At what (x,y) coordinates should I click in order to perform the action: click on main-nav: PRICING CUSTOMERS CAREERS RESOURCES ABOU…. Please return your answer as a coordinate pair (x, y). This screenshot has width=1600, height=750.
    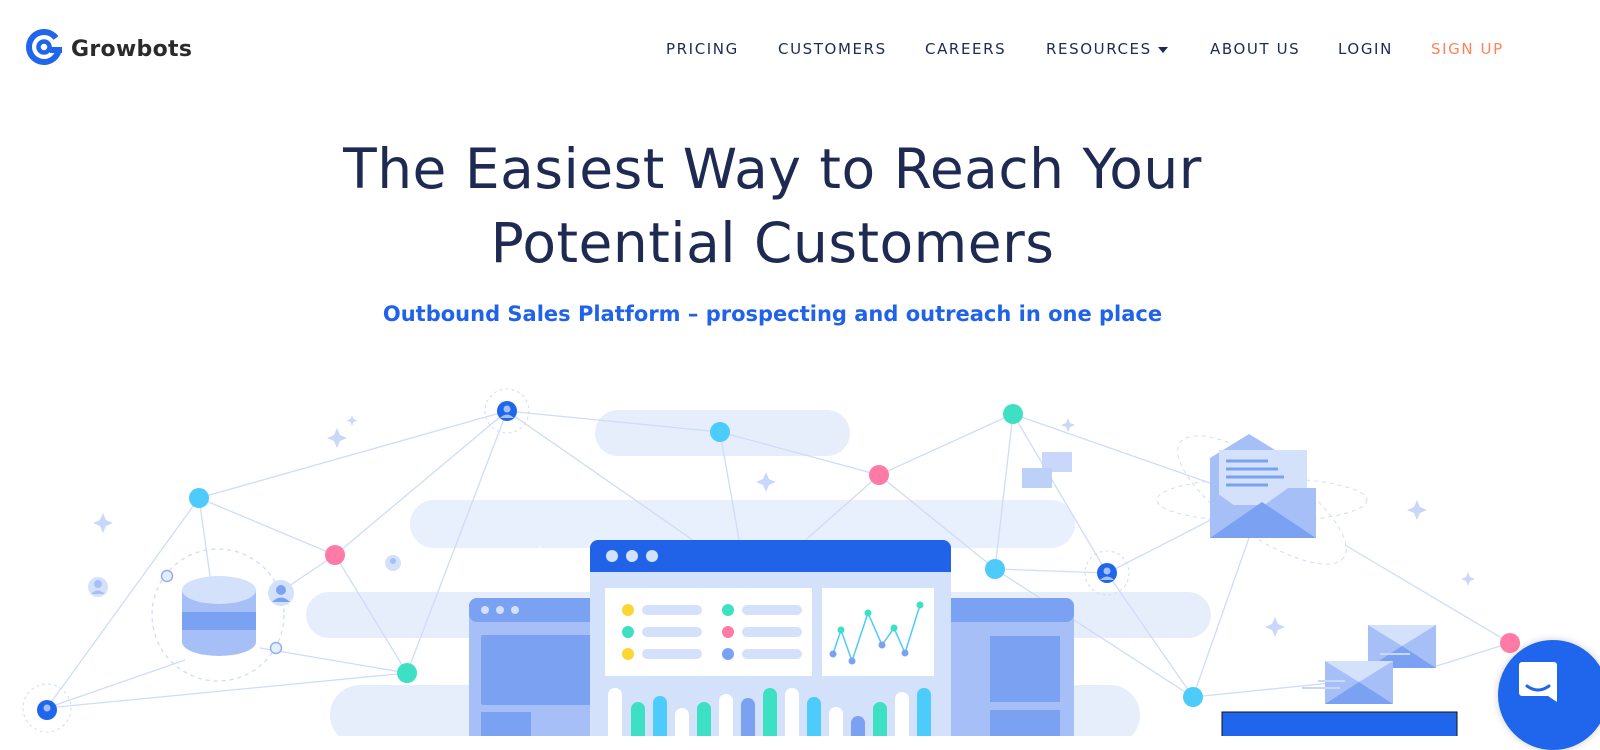
    Looking at the image, I should click on (800, 51).